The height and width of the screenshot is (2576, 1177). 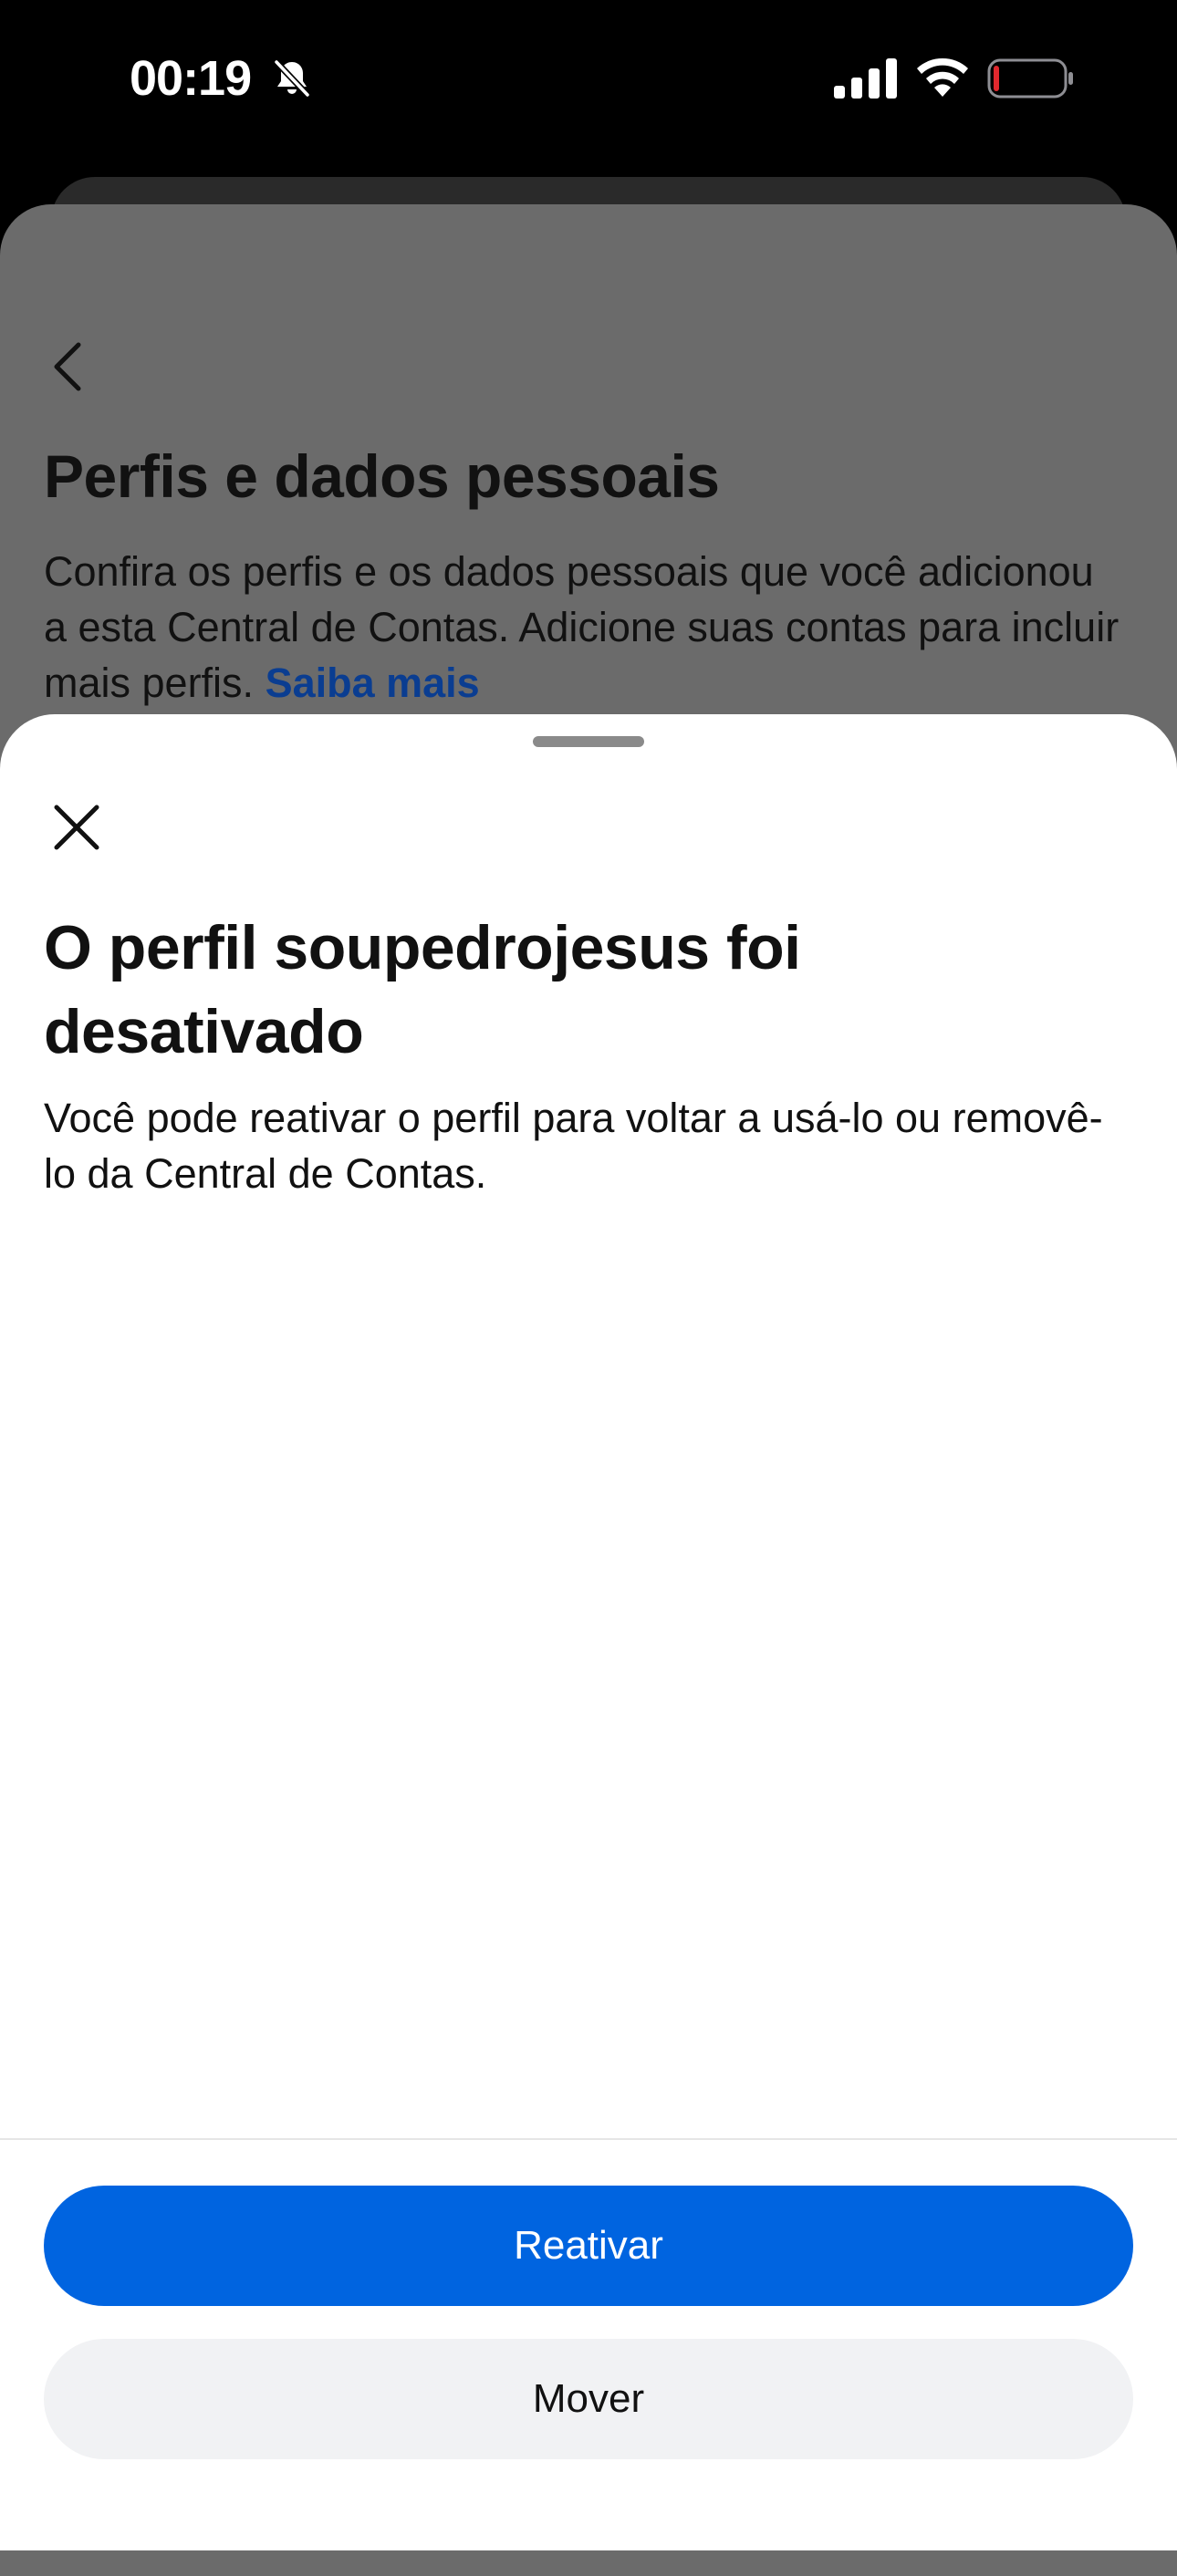 I want to click on status-time: 00:19, so click(x=191, y=78).